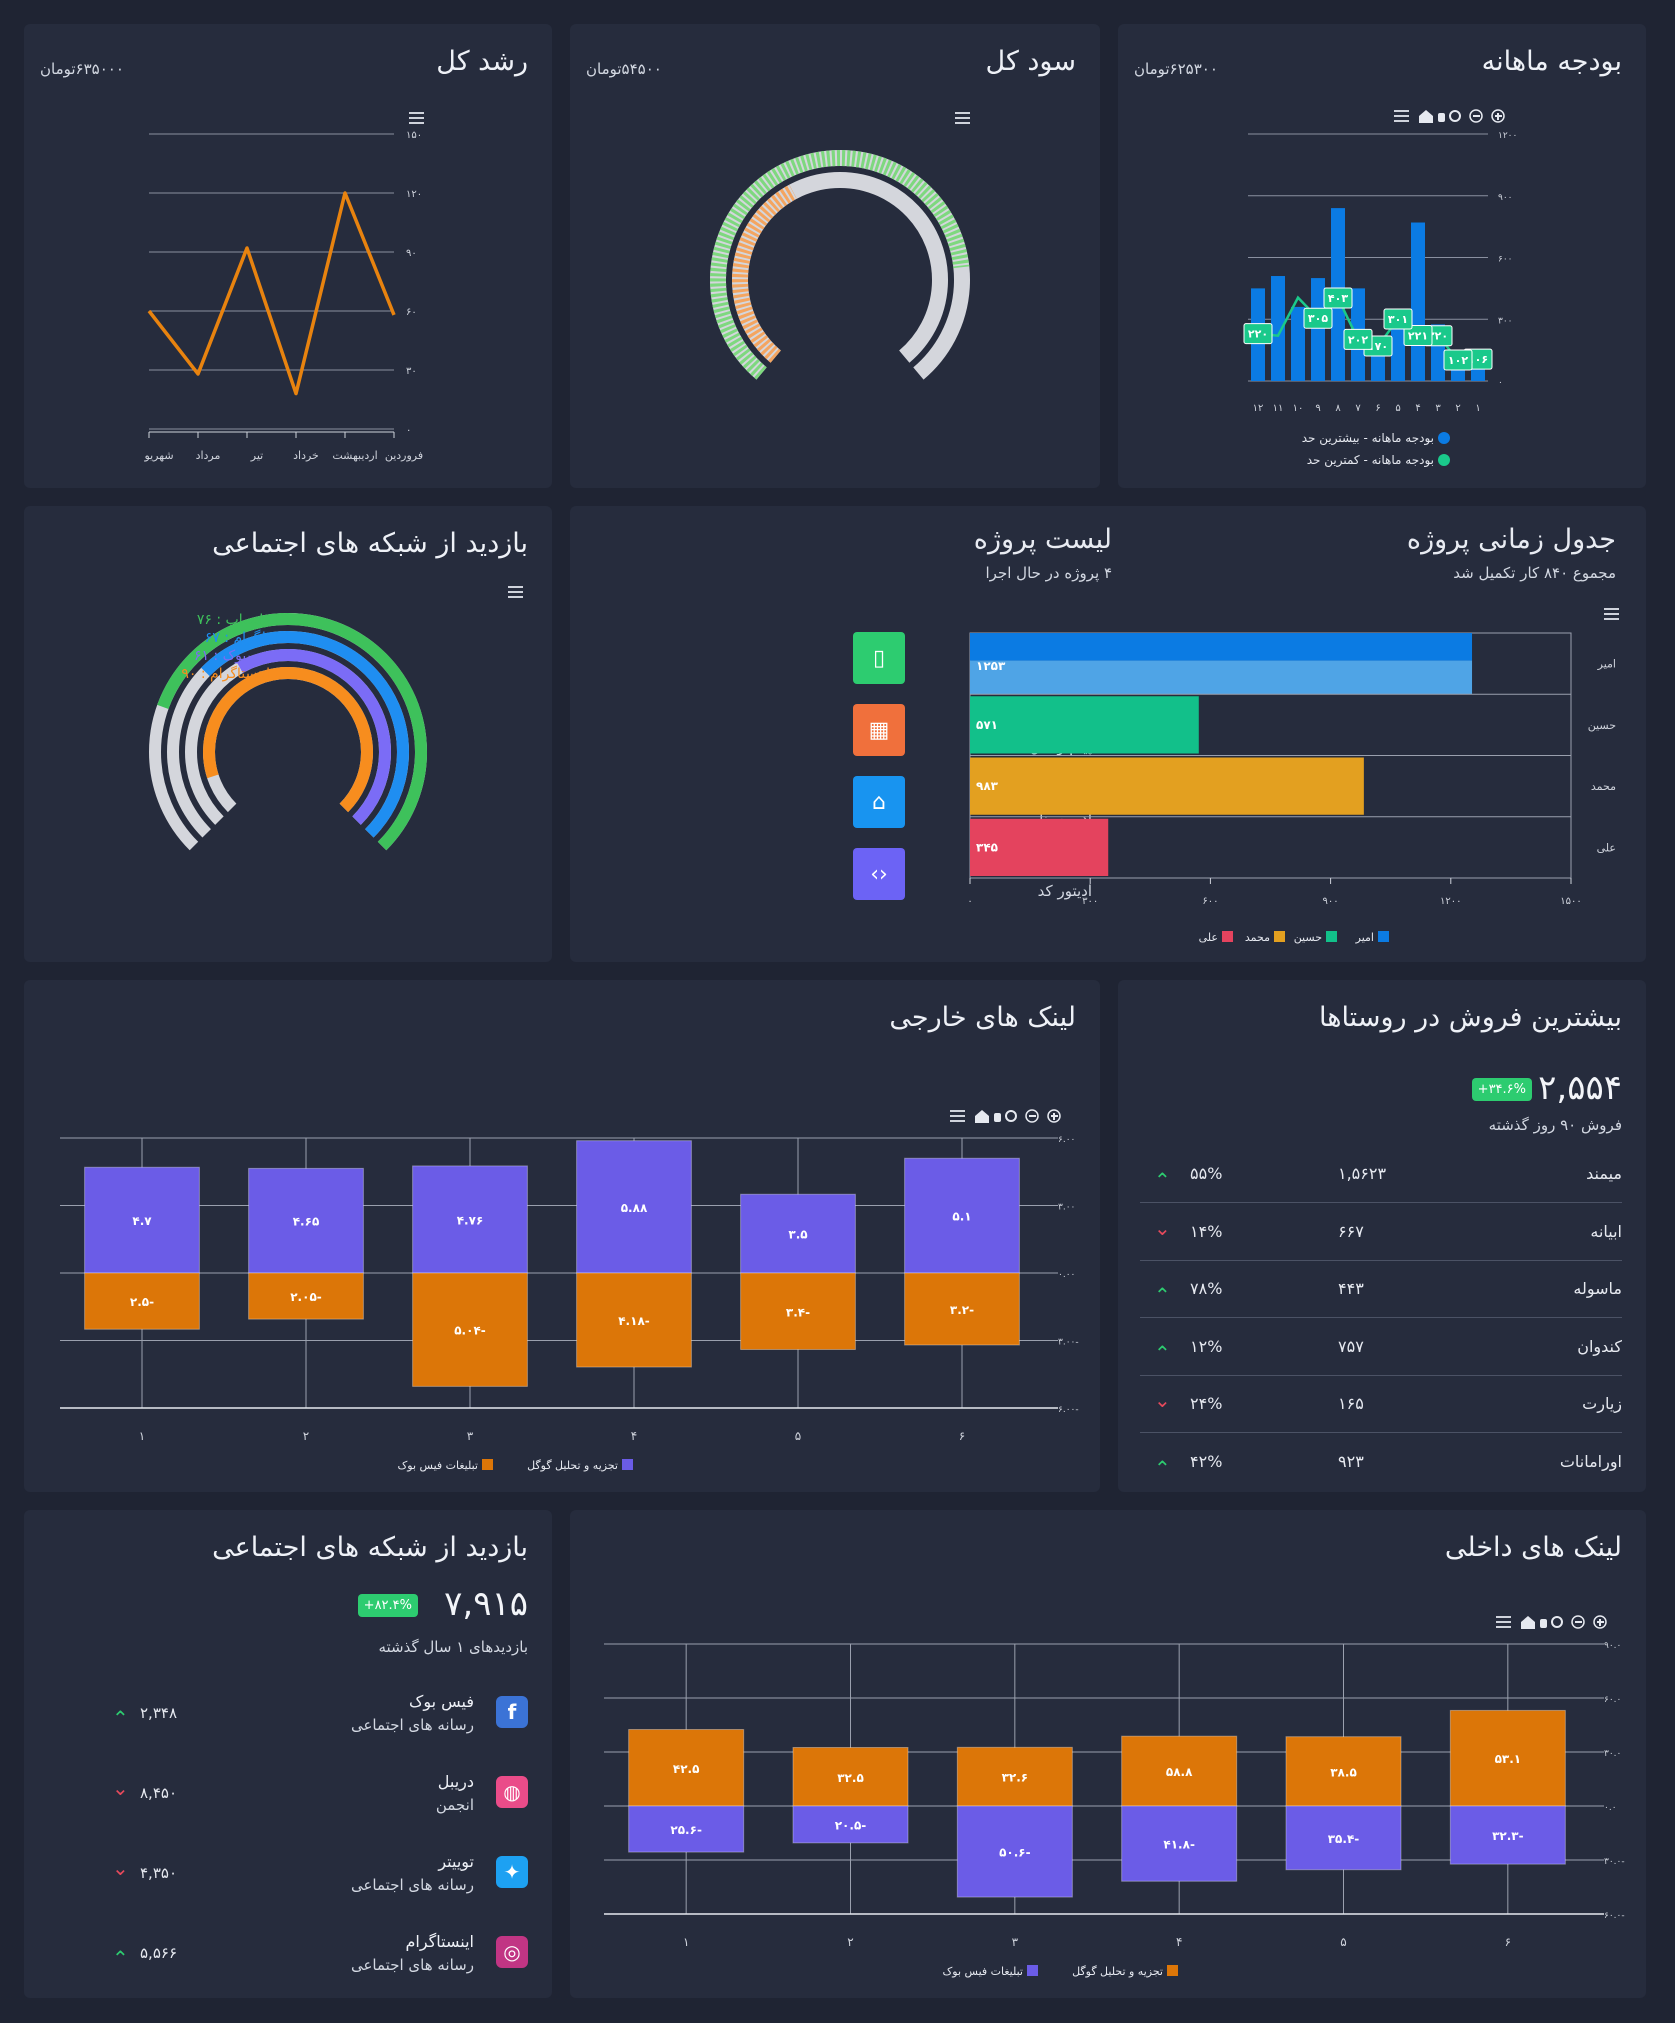 The width and height of the screenshot is (1675, 2023). I want to click on villages-badge: +۳۴.۶%, so click(1501, 1089).